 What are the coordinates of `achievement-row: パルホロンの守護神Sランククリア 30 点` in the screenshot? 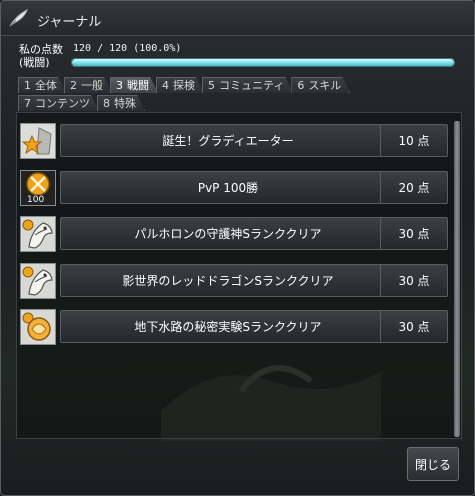 It's located at (234, 234).